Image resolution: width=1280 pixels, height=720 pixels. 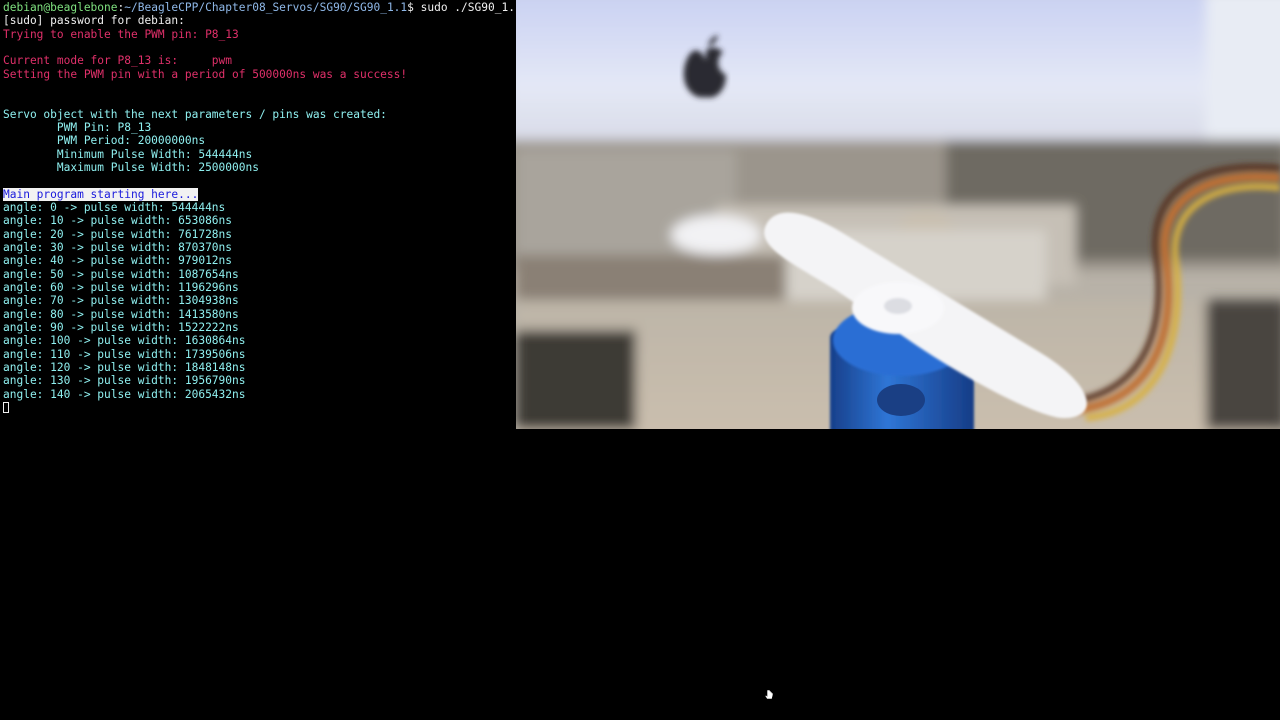 I want to click on angle-line: angle: 130 -> pulse width: 1956790ns, so click(x=124, y=380).